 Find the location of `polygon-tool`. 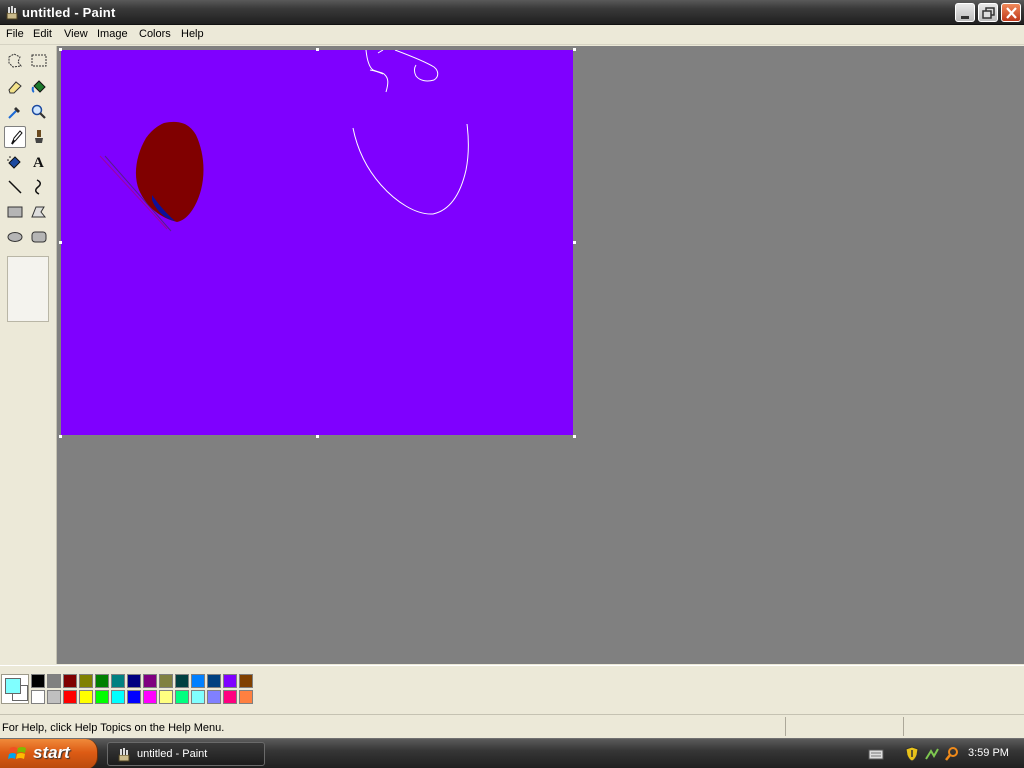

polygon-tool is located at coordinates (39, 212).